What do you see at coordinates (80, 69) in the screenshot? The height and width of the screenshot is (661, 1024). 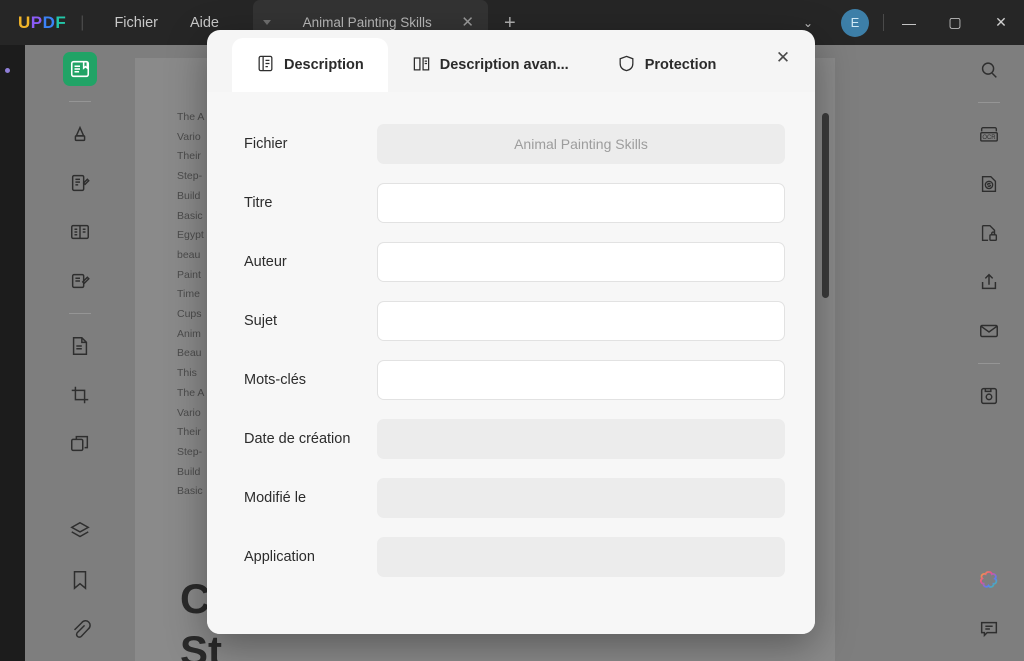 I see `sidebar-reader-icon` at bounding box center [80, 69].